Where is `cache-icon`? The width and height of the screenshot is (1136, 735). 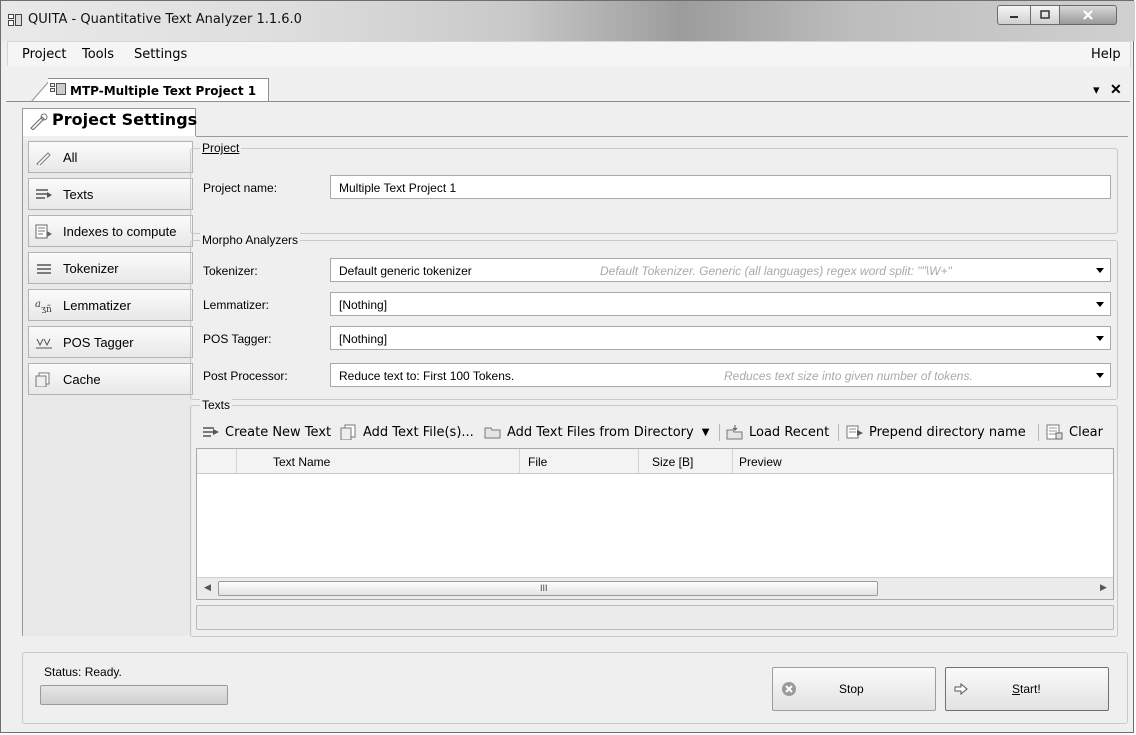
cache-icon is located at coordinates (42, 379).